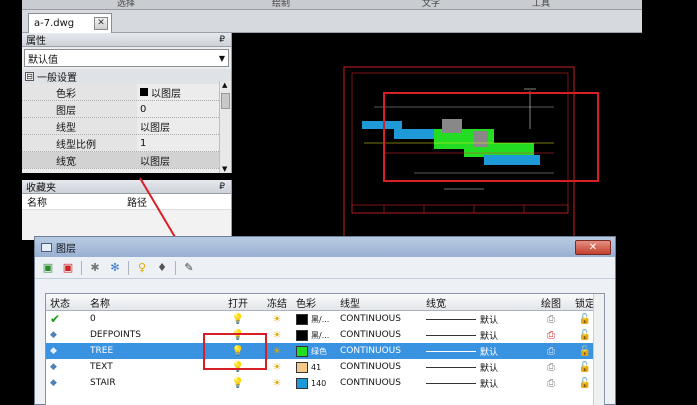 The image size is (697, 405). I want to click on delete-layer-icon: ▣, so click(68, 268).